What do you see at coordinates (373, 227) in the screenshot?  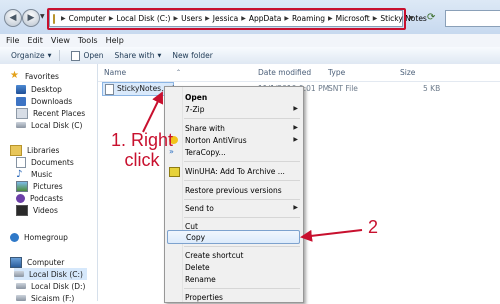 I see `annotation-step-2: 2` at bounding box center [373, 227].